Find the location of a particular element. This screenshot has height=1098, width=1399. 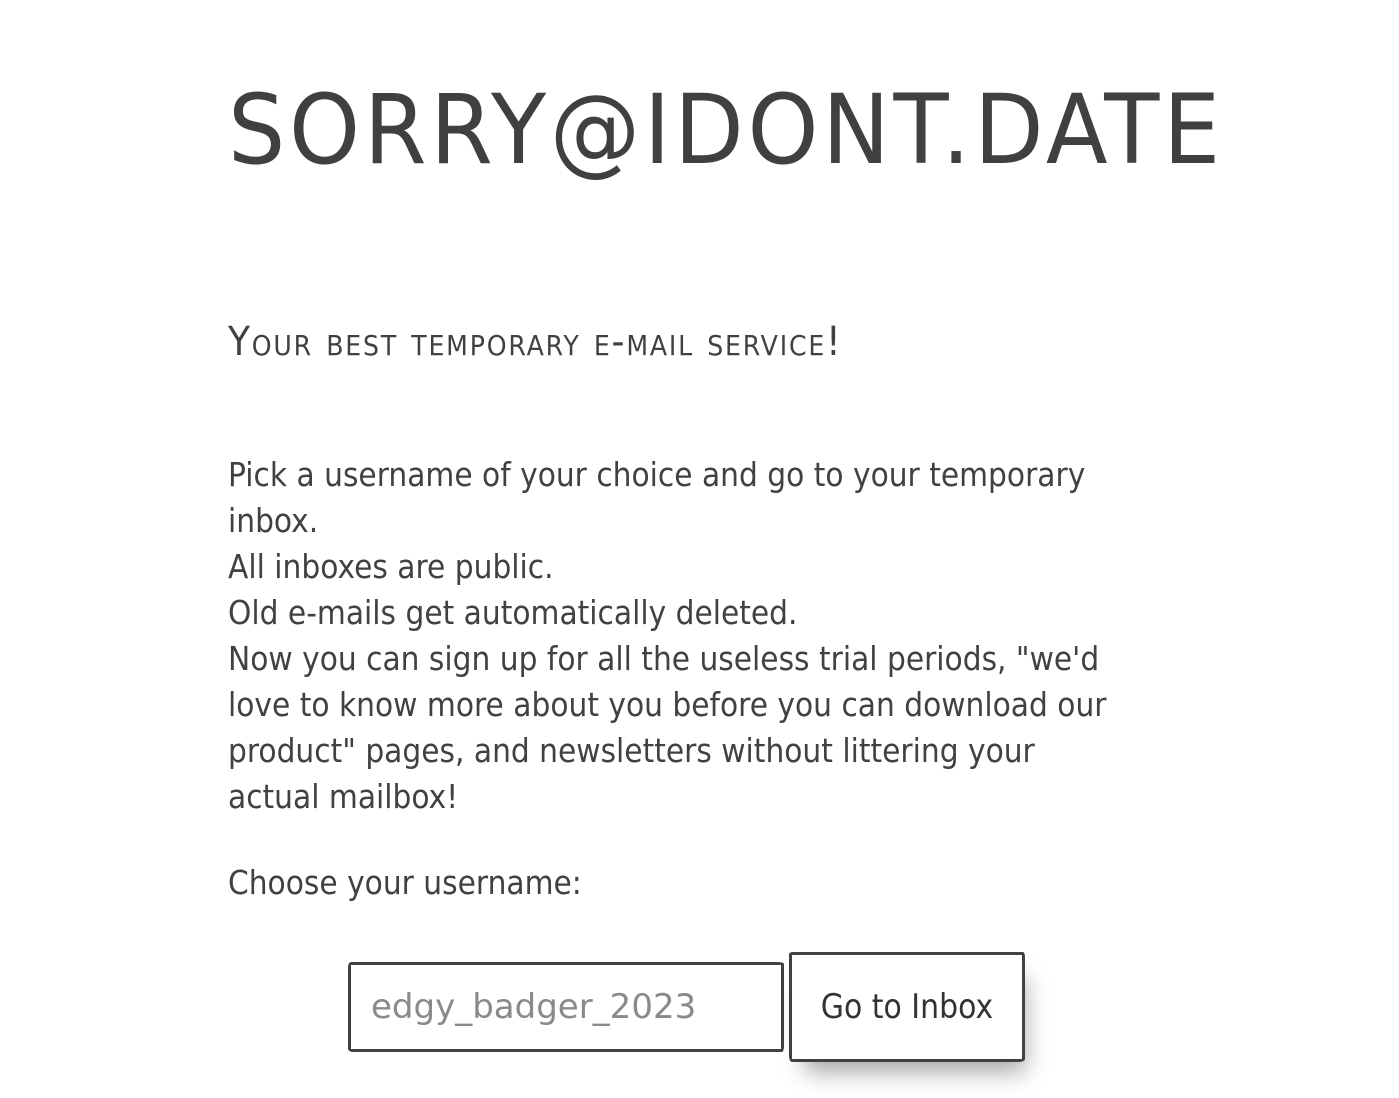

username-input is located at coordinates (566, 1007).